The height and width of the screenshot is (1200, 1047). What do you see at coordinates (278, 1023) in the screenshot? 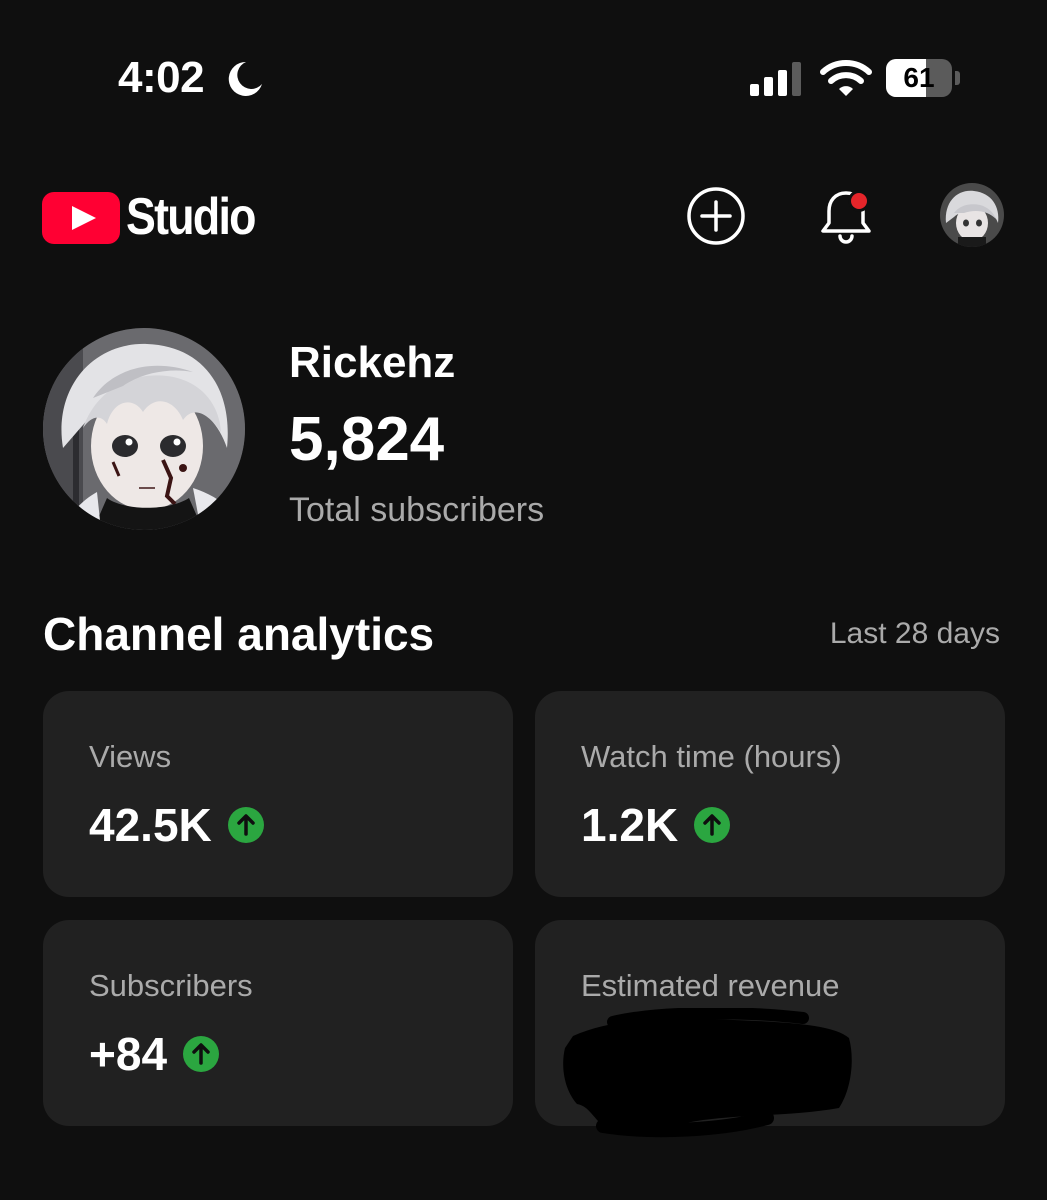
I see `subscribers-card: Subscribers +84` at bounding box center [278, 1023].